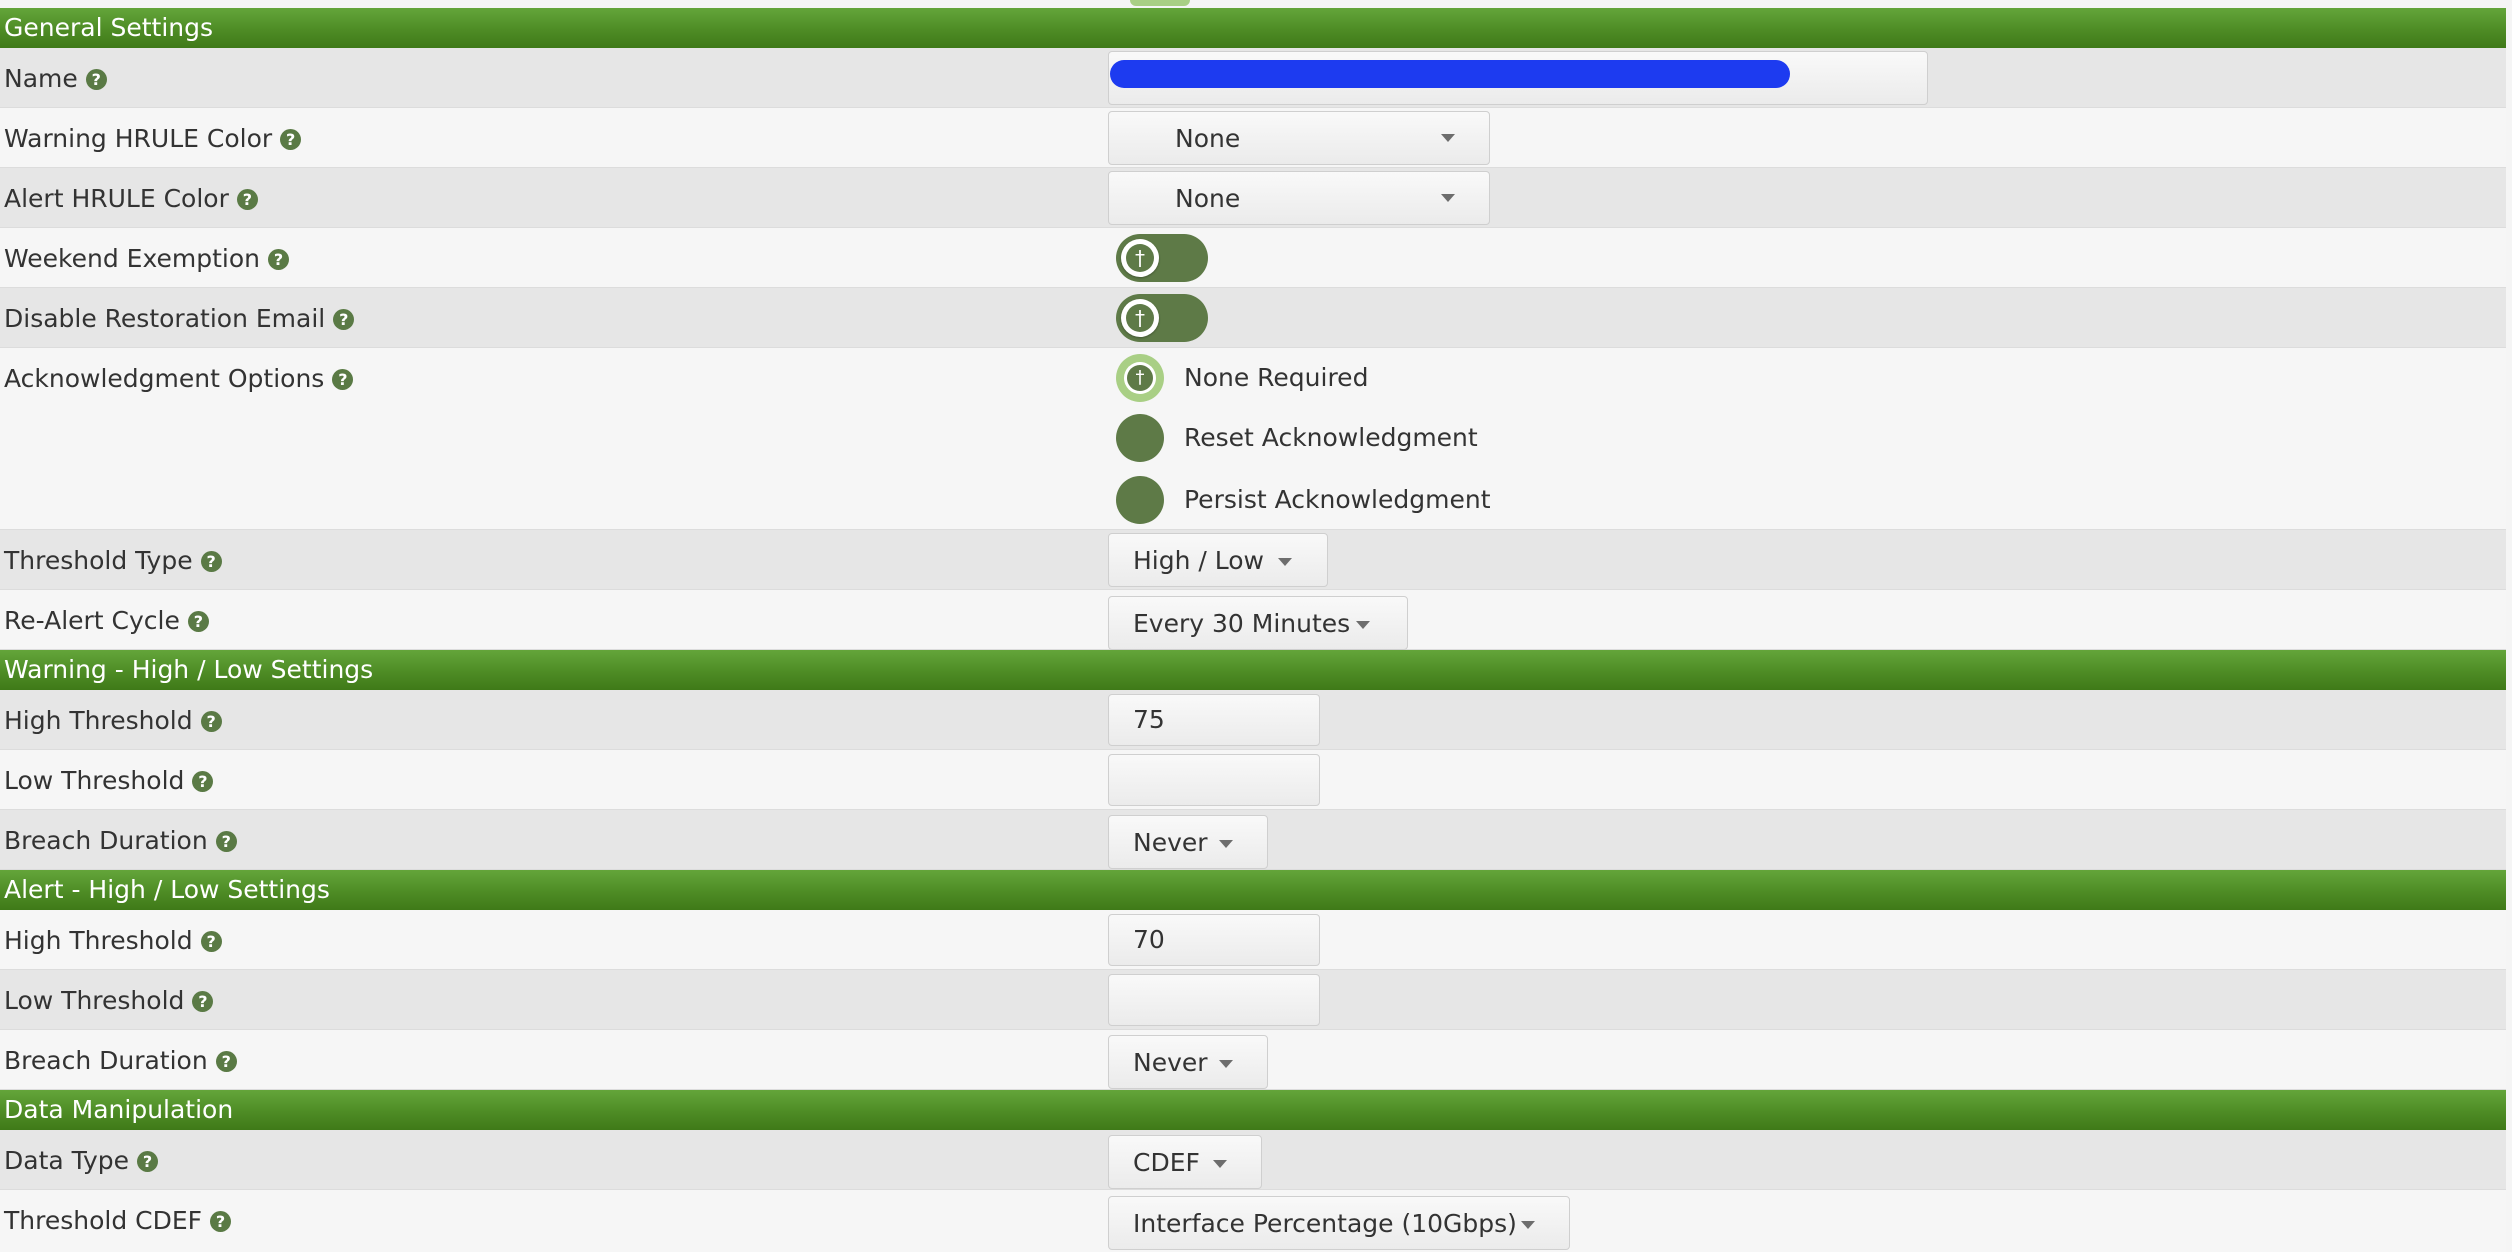 Image resolution: width=2512 pixels, height=1252 pixels. I want to click on section-general-settings: General Settings, so click(1253, 28).